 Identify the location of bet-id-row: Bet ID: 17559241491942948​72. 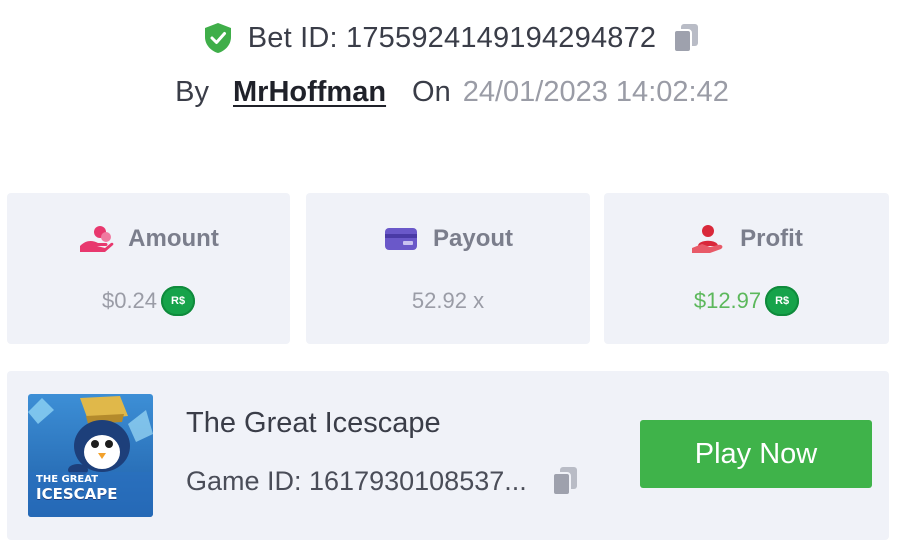
(452, 38).